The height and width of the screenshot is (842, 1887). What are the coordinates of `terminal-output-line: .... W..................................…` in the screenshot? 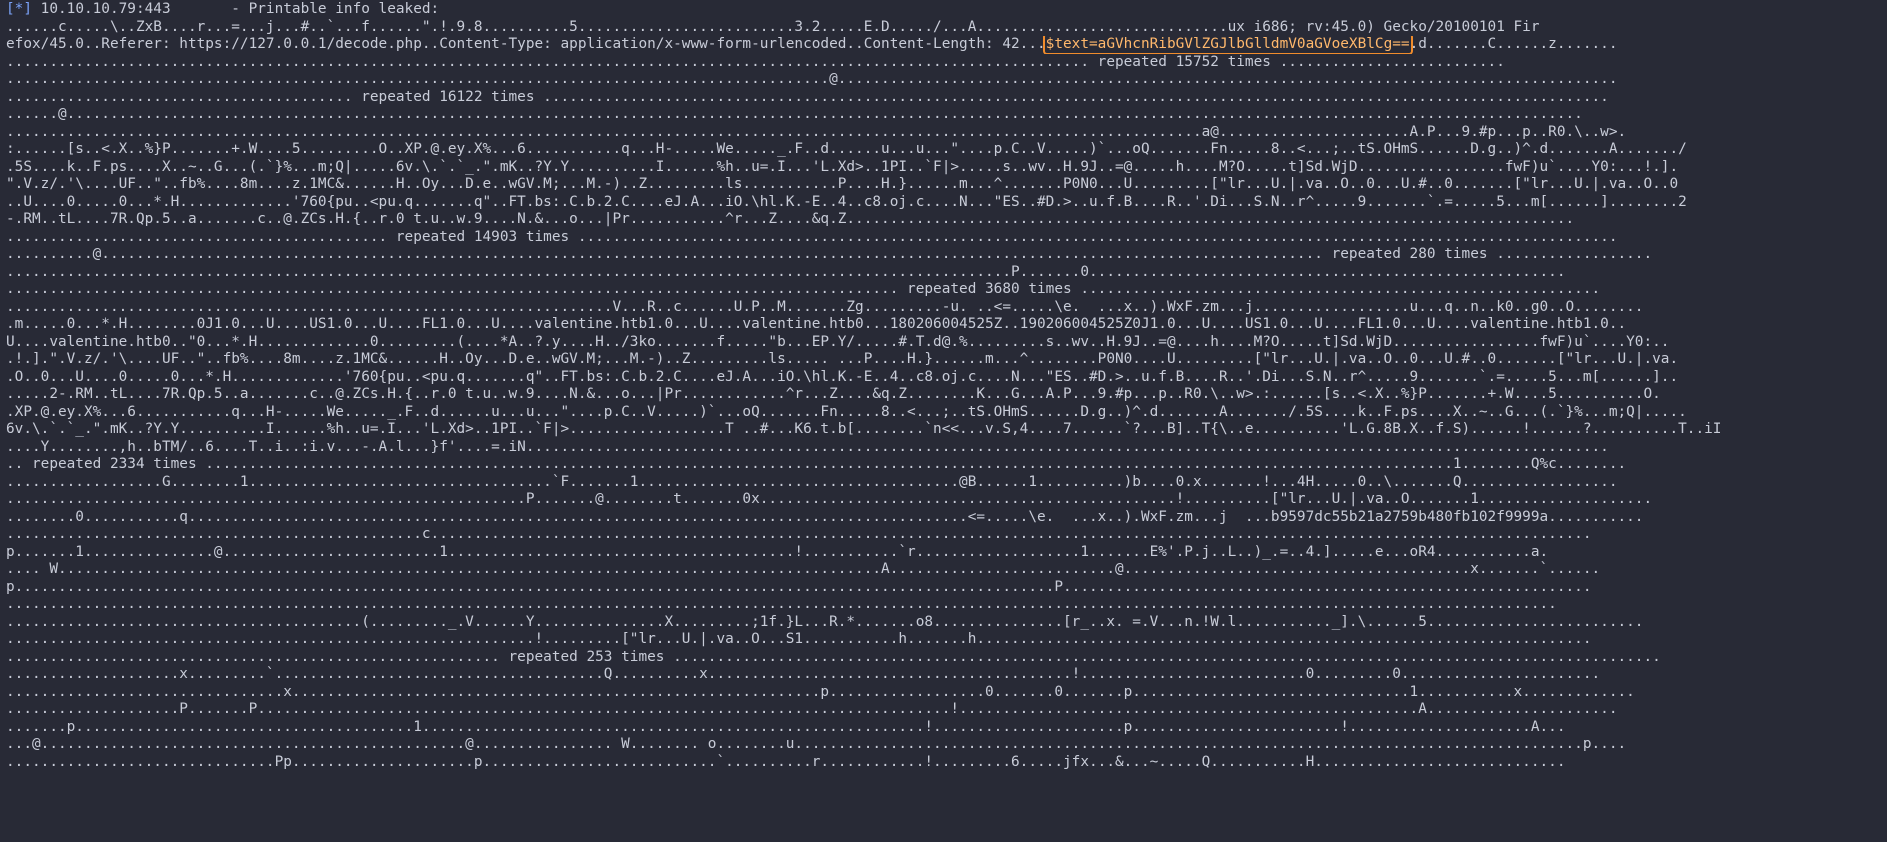 It's located at (803, 569).